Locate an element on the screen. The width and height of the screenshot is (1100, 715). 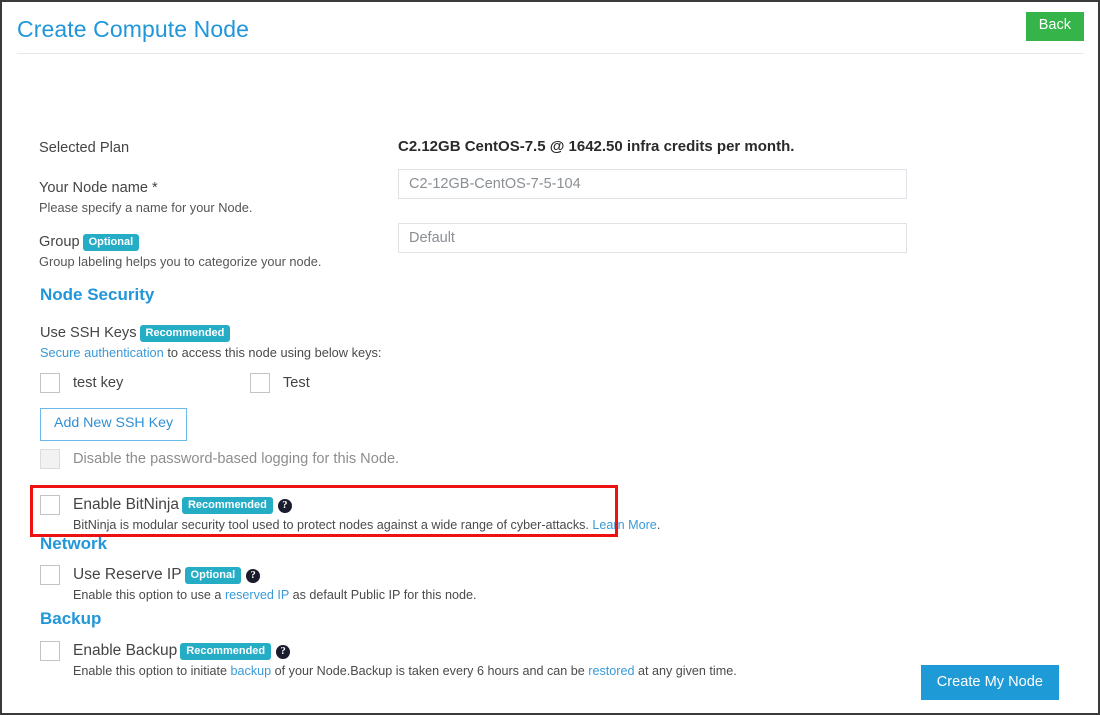
bitninja-recommended-badge: Recommended is located at coordinates (227, 506).